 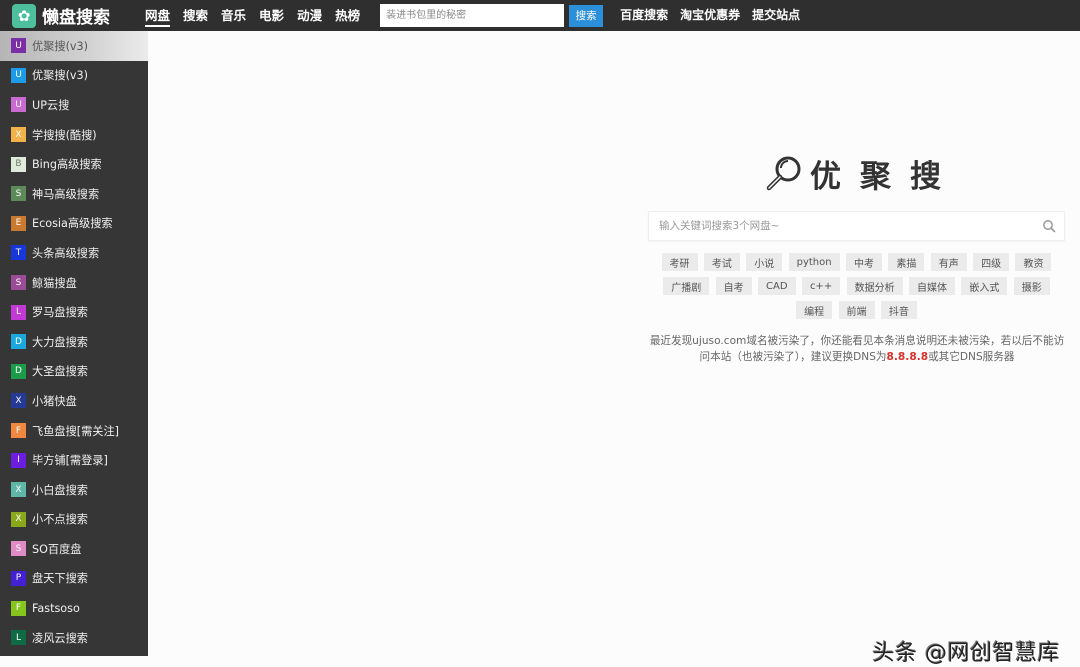 What do you see at coordinates (57, 549) in the screenshot?
I see `sidebar-item-label: SO百度盘` at bounding box center [57, 549].